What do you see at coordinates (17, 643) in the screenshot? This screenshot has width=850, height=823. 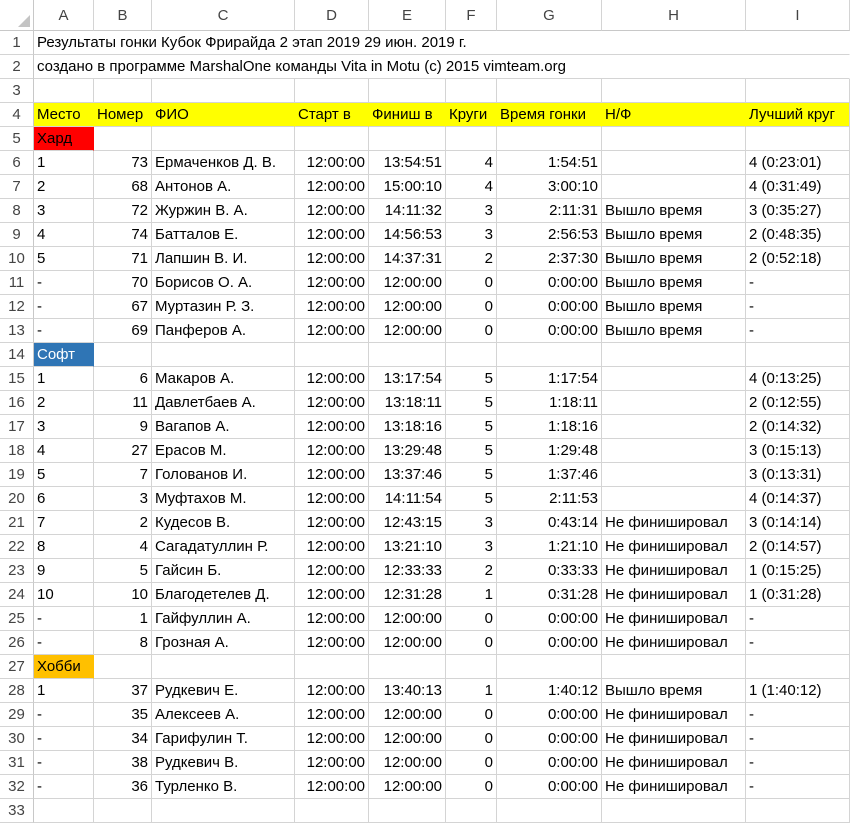 I see `row-number: 26` at bounding box center [17, 643].